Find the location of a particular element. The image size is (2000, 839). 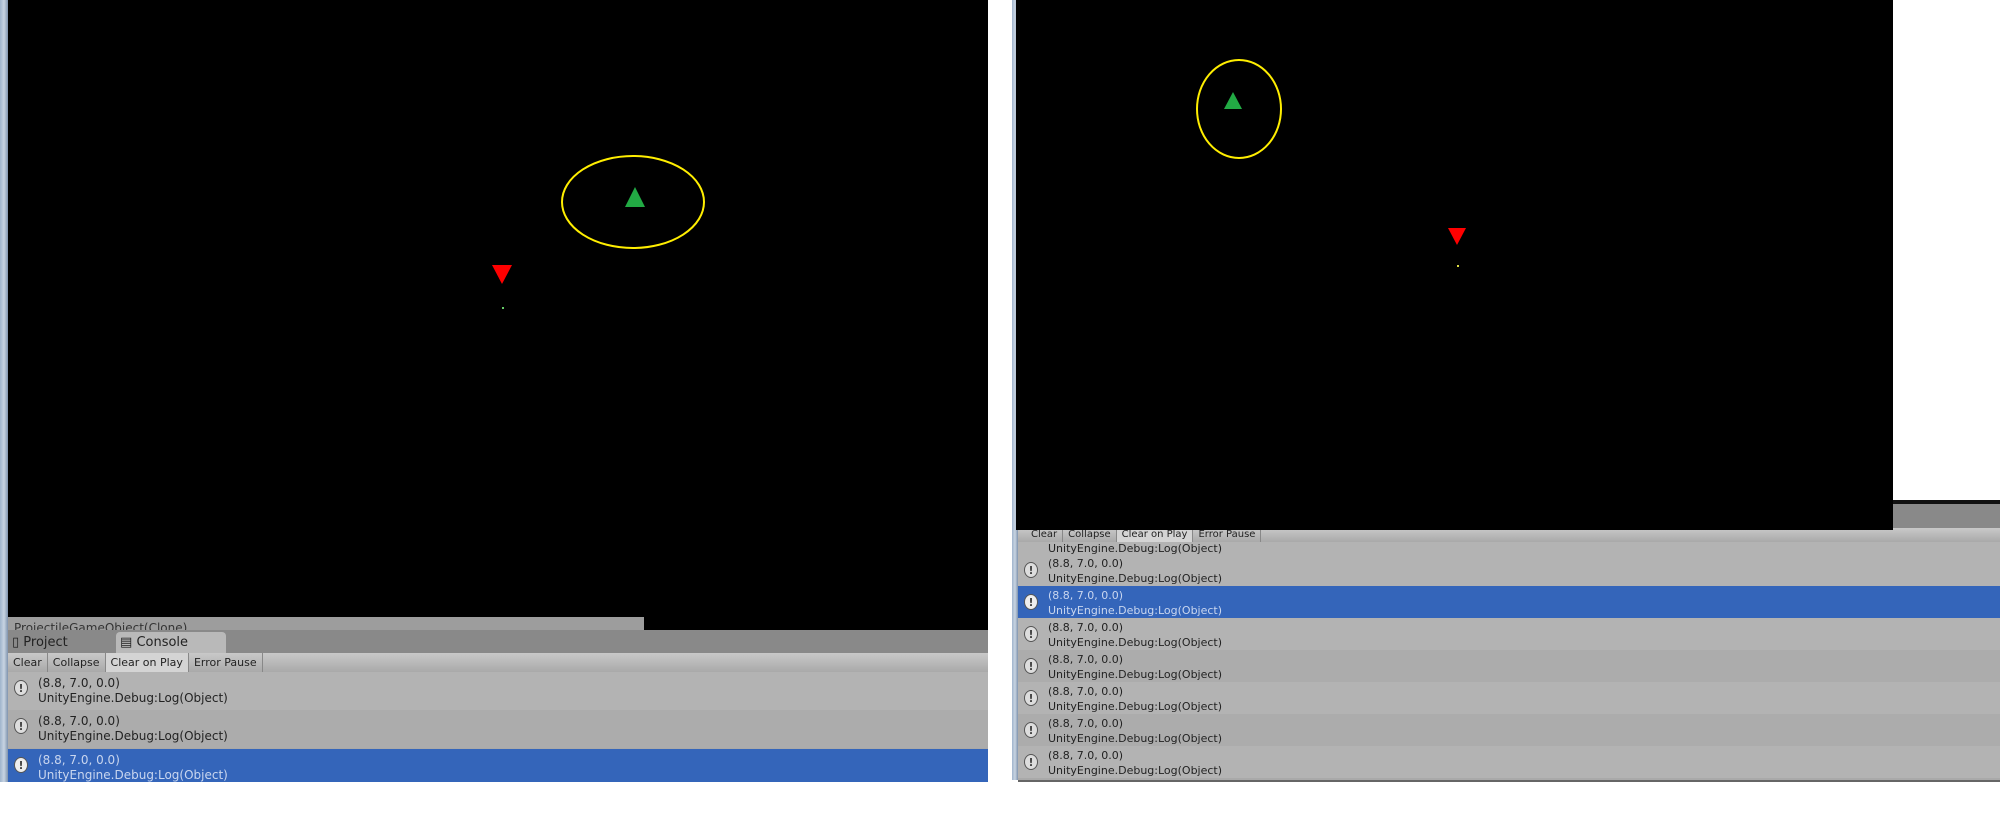

log-entry: UnityEngine.Debug:Log(Object) is located at coordinates (1509, 548).